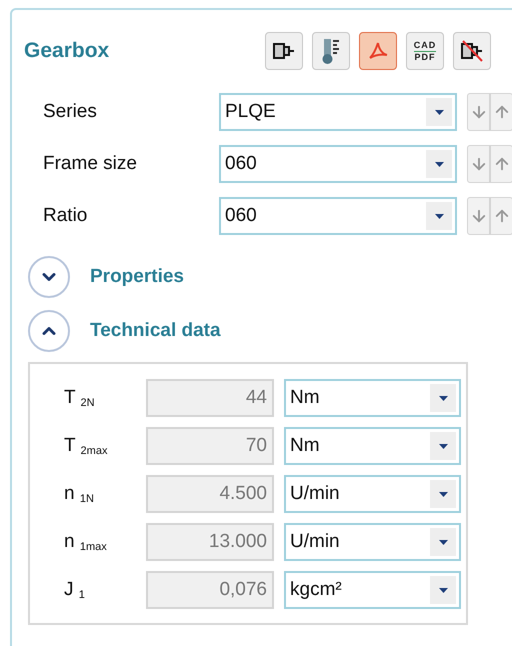 Image resolution: width=512 pixels, height=646 pixels. I want to click on section-title: Technical data, so click(155, 330).